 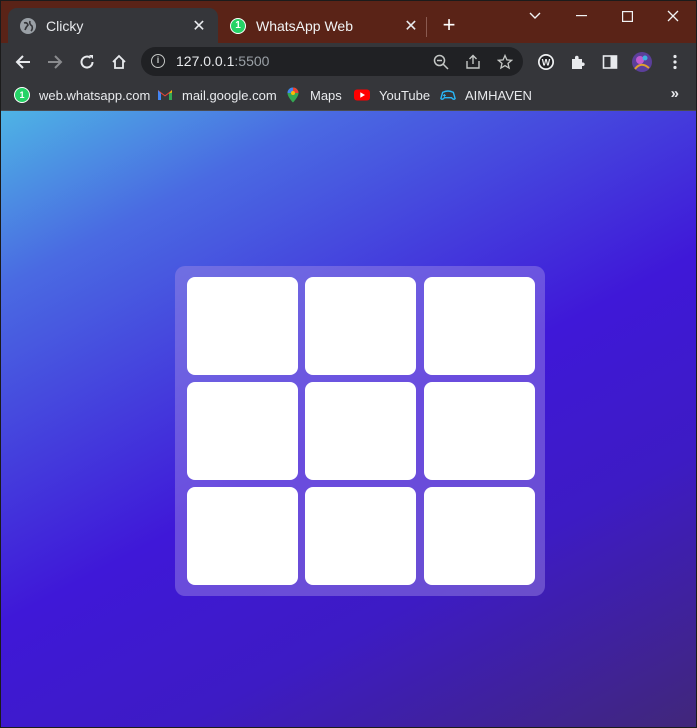 I want to click on gmail-icon, so click(x=165, y=95).